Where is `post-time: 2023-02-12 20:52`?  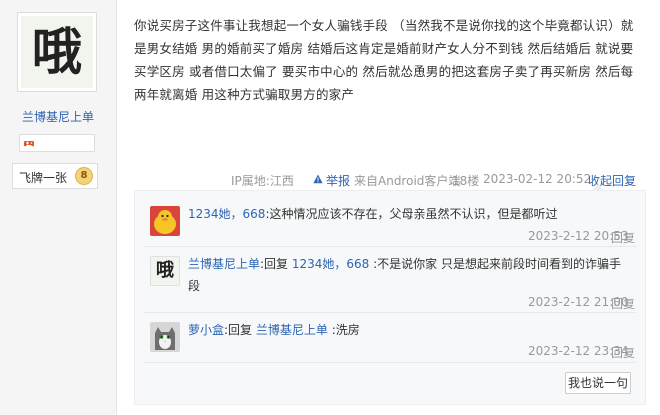 post-time: 2023-02-12 20:52 is located at coordinates (537, 179).